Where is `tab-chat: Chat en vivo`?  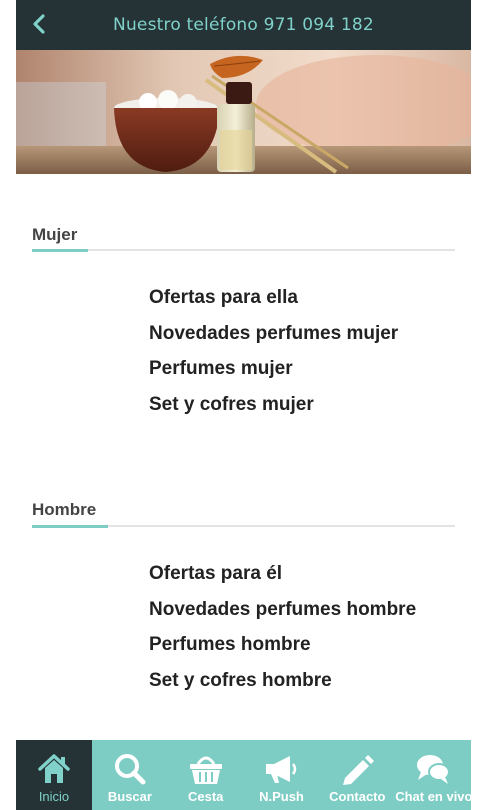
tab-chat: Chat en vivo is located at coordinates (433, 775).